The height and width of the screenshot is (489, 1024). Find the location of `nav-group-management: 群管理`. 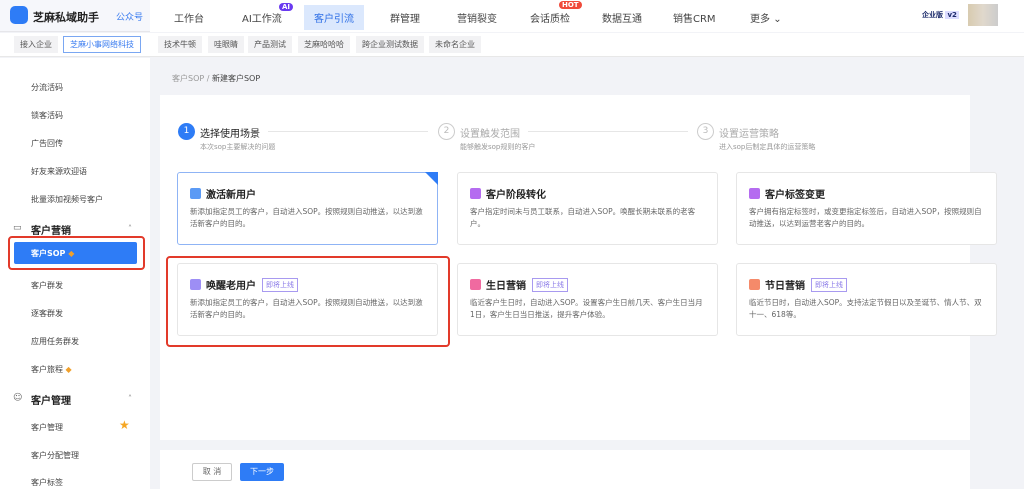

nav-group-management: 群管理 is located at coordinates (405, 17).